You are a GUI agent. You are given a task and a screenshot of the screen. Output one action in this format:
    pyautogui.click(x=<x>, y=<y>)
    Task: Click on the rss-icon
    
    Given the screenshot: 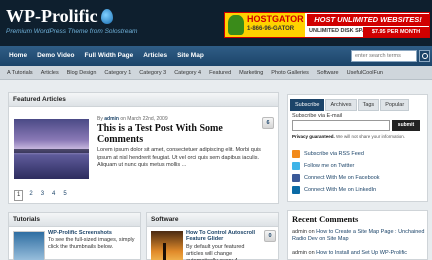 What is the action you would take?
    pyautogui.click(x=296, y=154)
    